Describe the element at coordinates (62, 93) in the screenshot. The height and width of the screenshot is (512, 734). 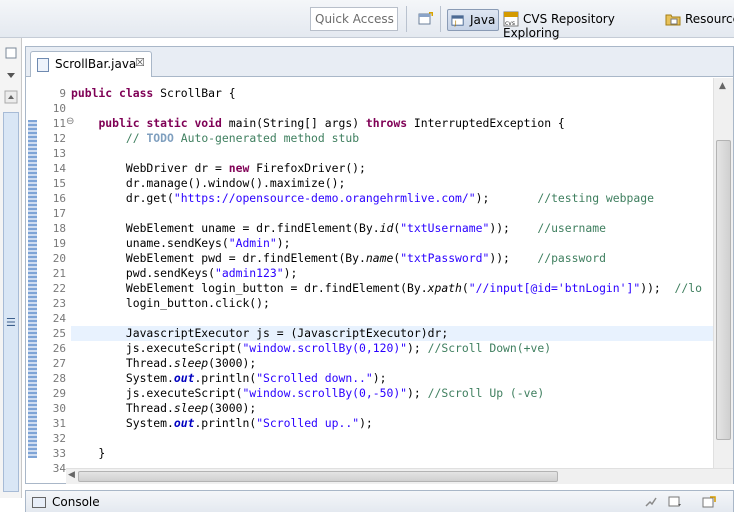
I see `line-number: 9` at that location.